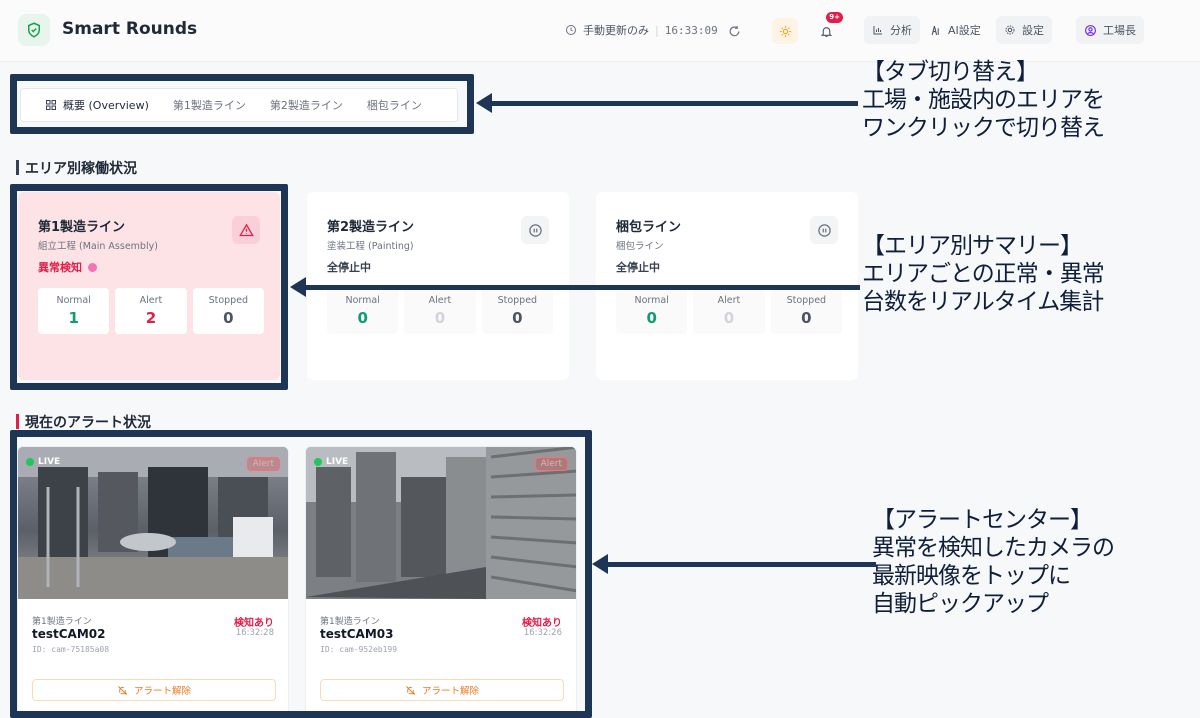  What do you see at coordinates (370, 246) in the screenshot?
I see `area-subtitle: 塗装工程 (Painting)` at bounding box center [370, 246].